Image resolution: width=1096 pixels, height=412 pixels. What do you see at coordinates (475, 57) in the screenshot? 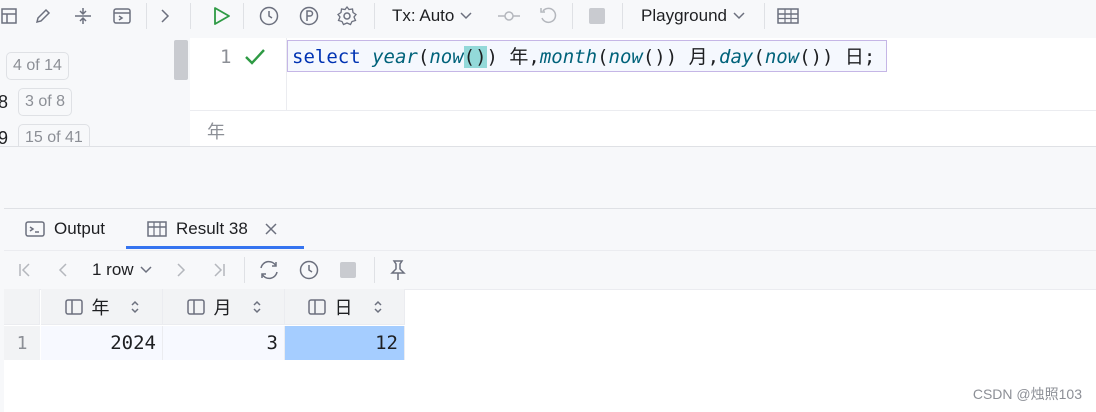
I see `matched-parens: ()` at bounding box center [475, 57].